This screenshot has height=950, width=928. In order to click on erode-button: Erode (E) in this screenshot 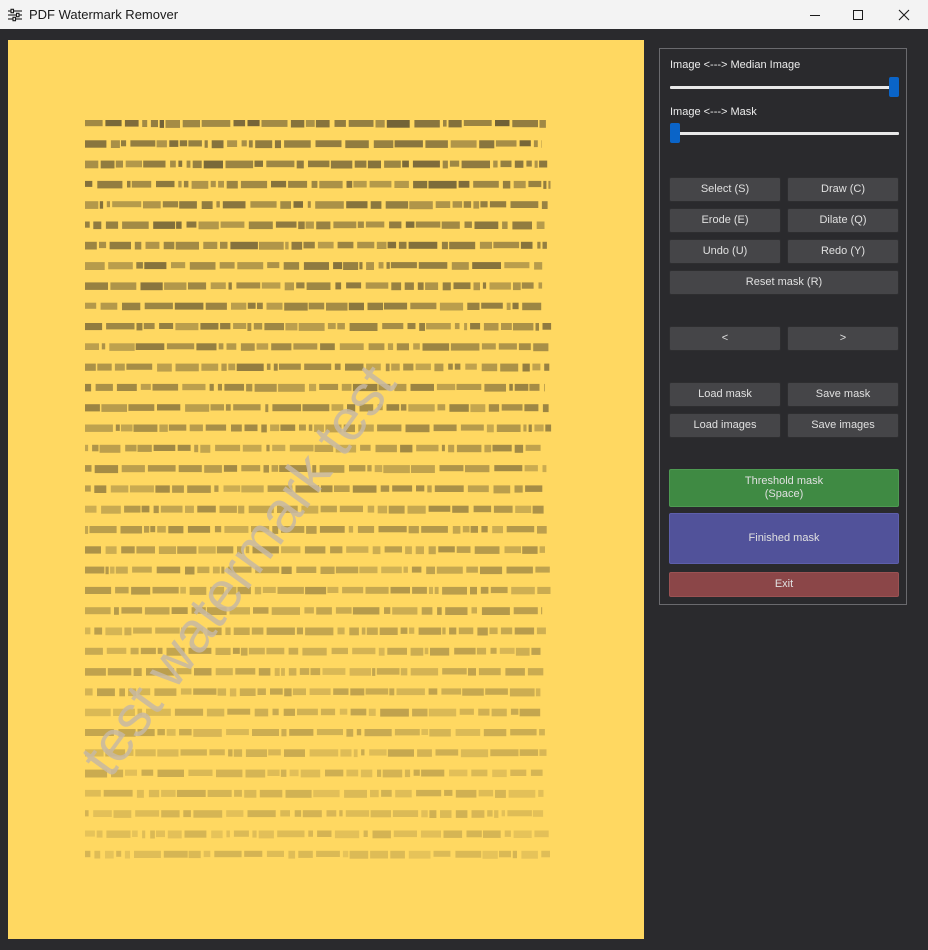, I will do `click(725, 220)`.